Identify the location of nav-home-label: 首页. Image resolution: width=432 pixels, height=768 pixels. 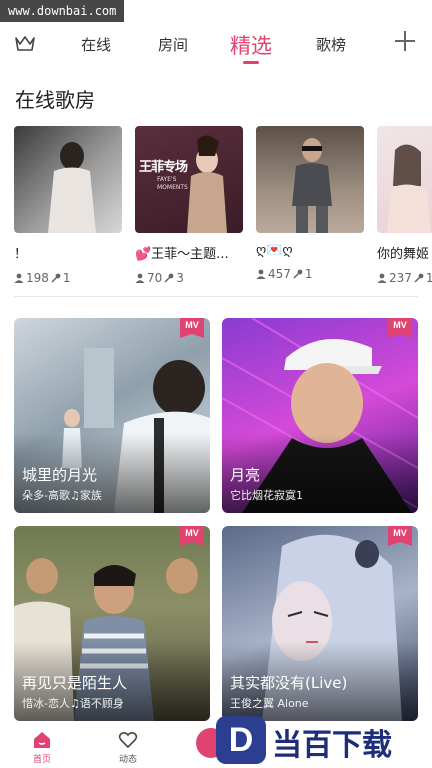
(41, 760).